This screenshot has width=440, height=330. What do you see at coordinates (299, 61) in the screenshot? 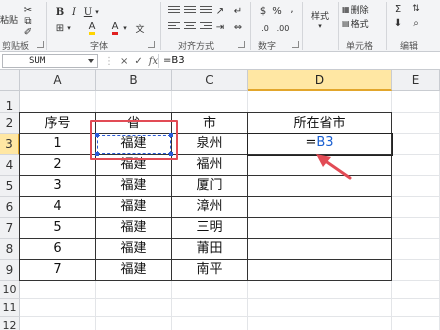
I see `formula-input: =B3` at bounding box center [299, 61].